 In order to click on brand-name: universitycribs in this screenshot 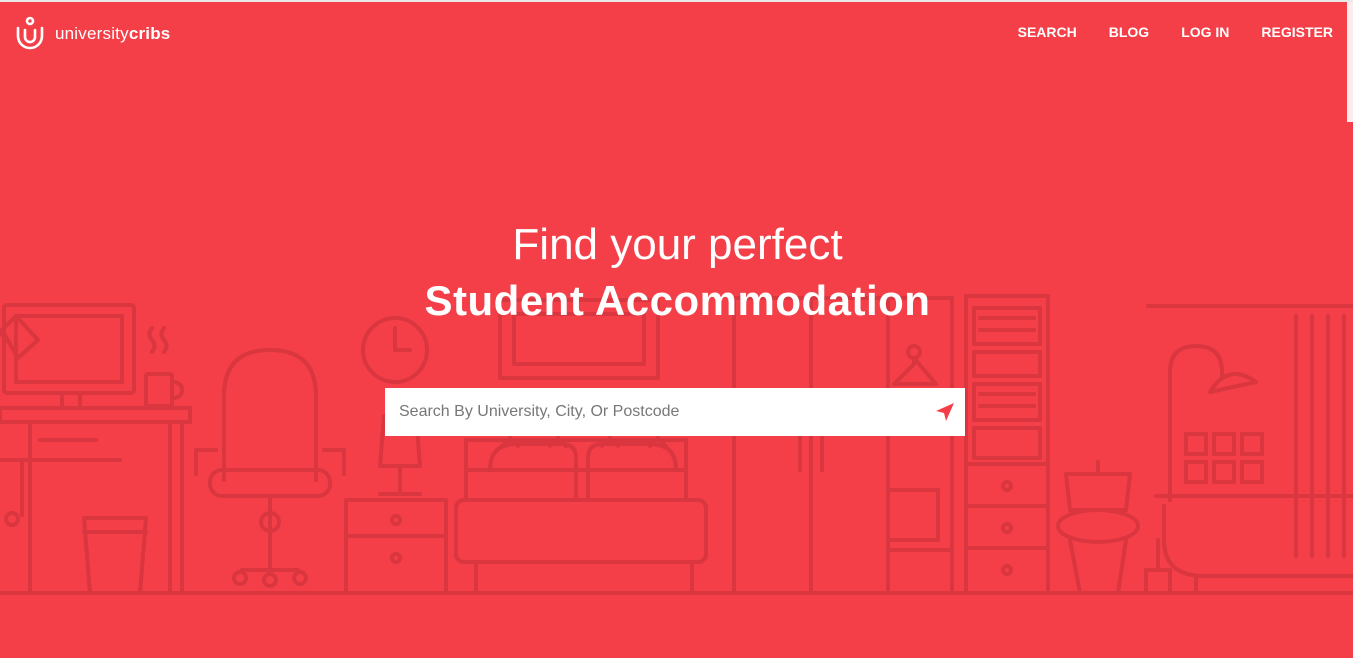, I will do `click(112, 33)`.